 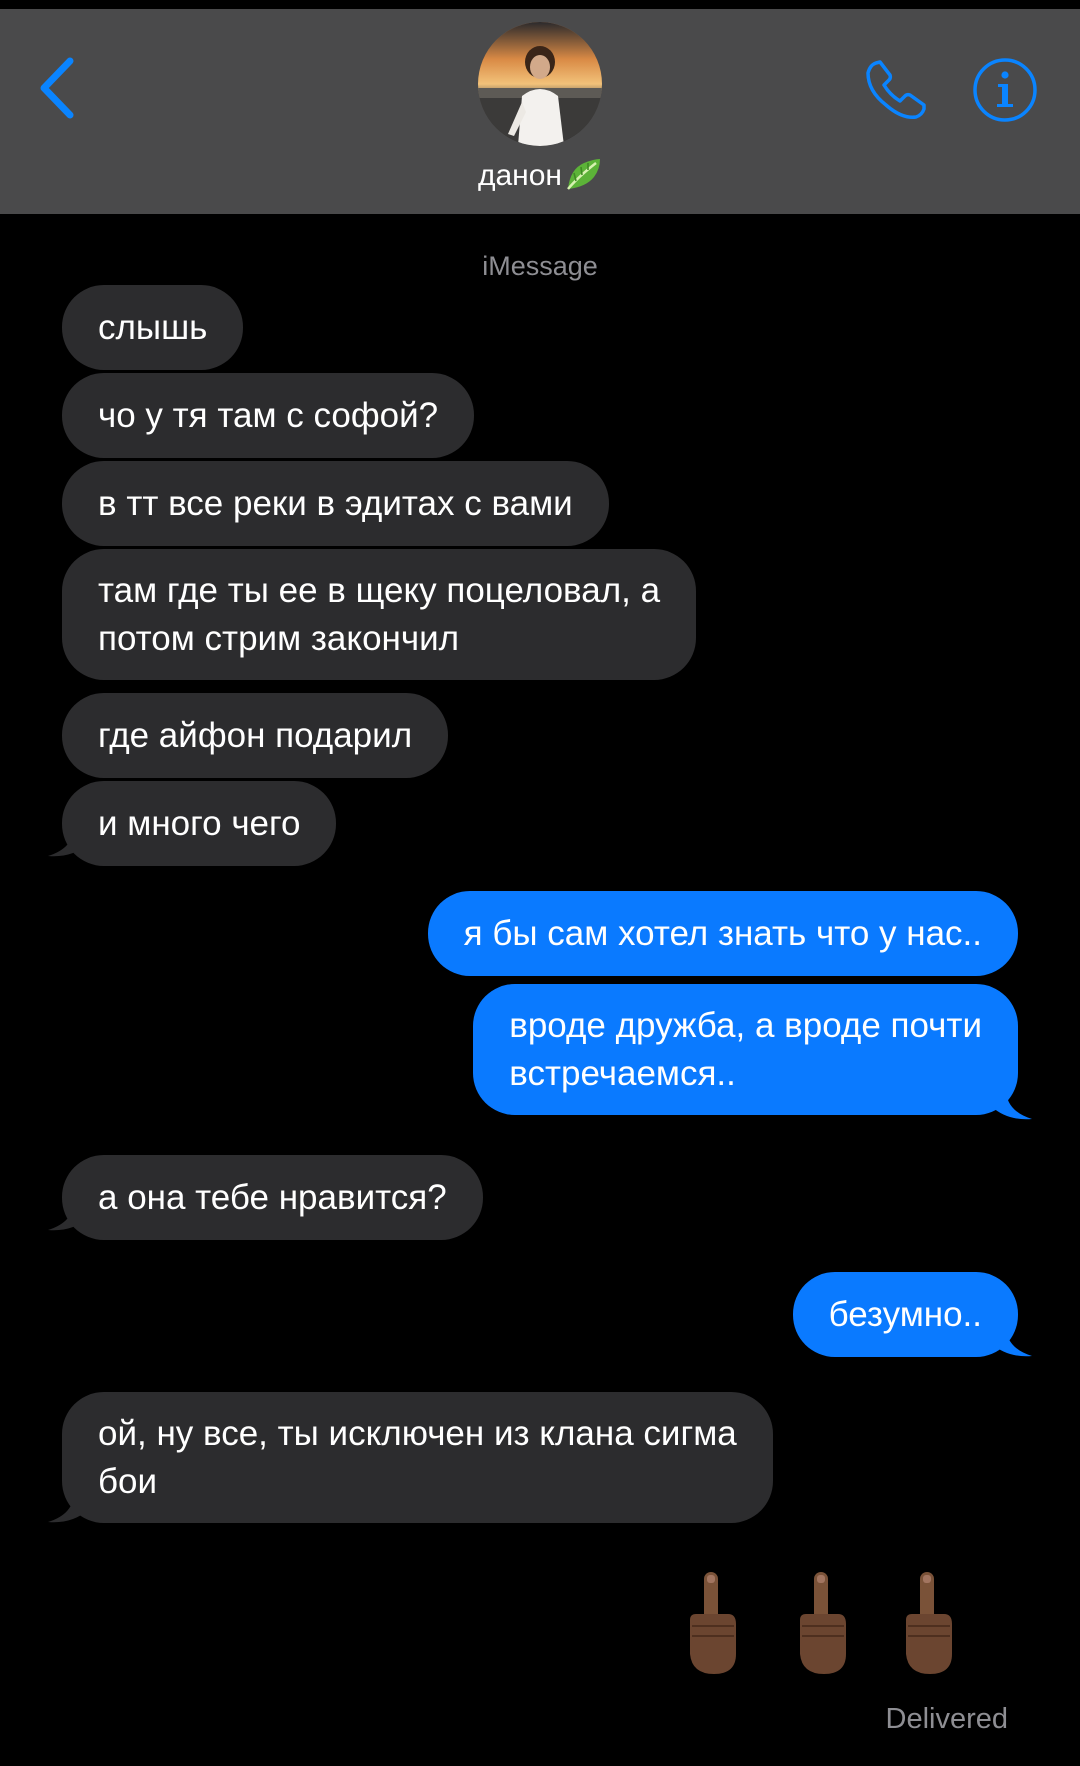 What do you see at coordinates (268, 415) in the screenshot?
I see `incoming-message: чо у тя там с софой?` at bounding box center [268, 415].